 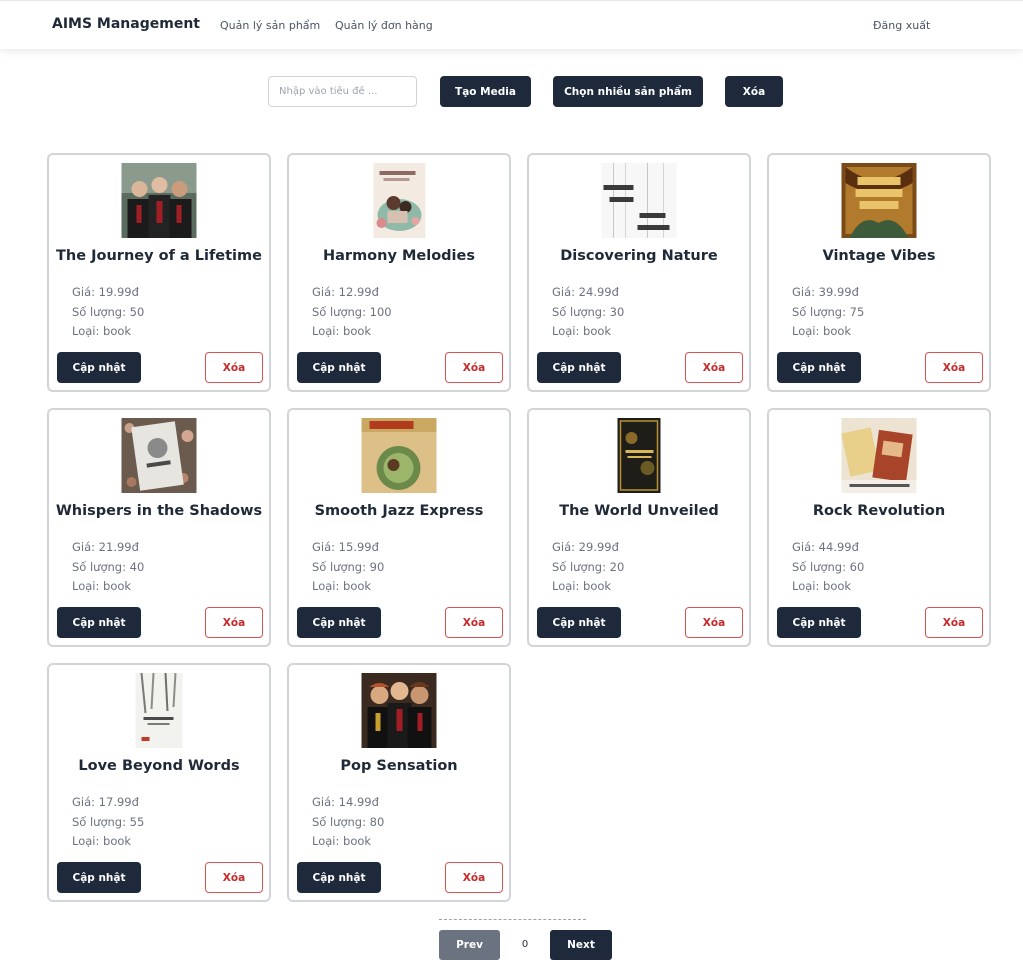 What do you see at coordinates (525, 944) in the screenshot?
I see `current-page-number: 0` at bounding box center [525, 944].